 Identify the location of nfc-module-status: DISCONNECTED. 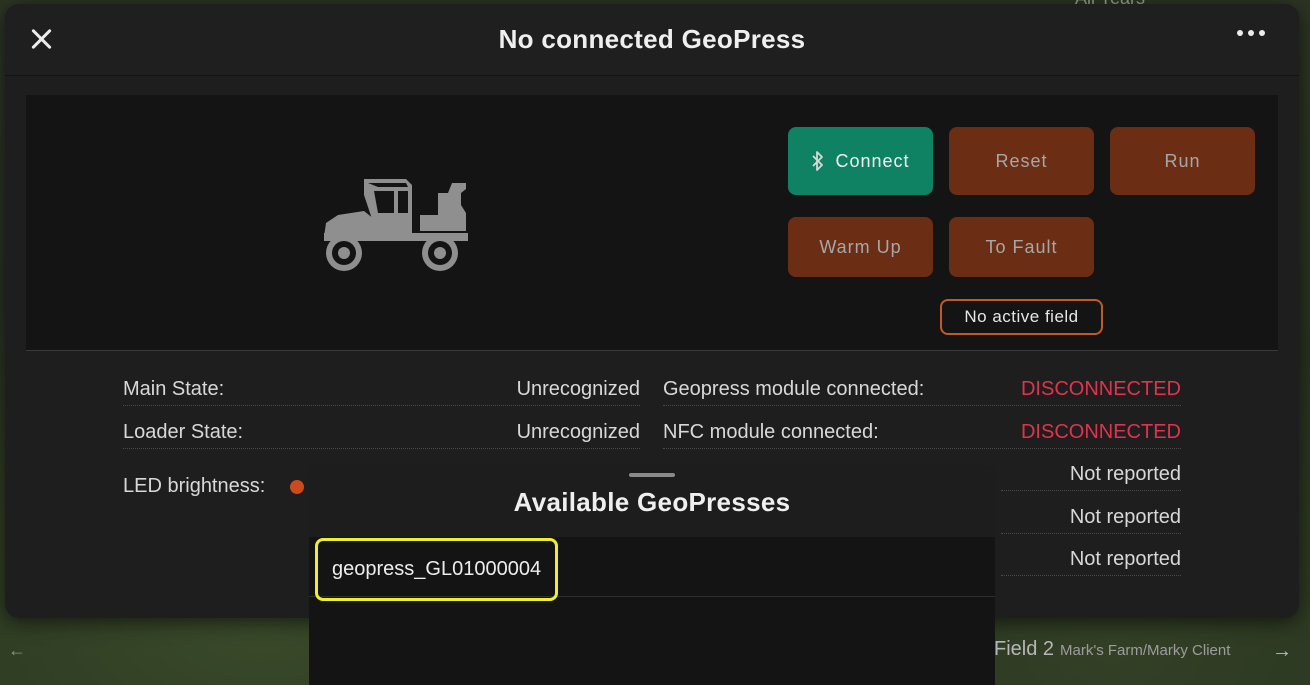
(1100, 432).